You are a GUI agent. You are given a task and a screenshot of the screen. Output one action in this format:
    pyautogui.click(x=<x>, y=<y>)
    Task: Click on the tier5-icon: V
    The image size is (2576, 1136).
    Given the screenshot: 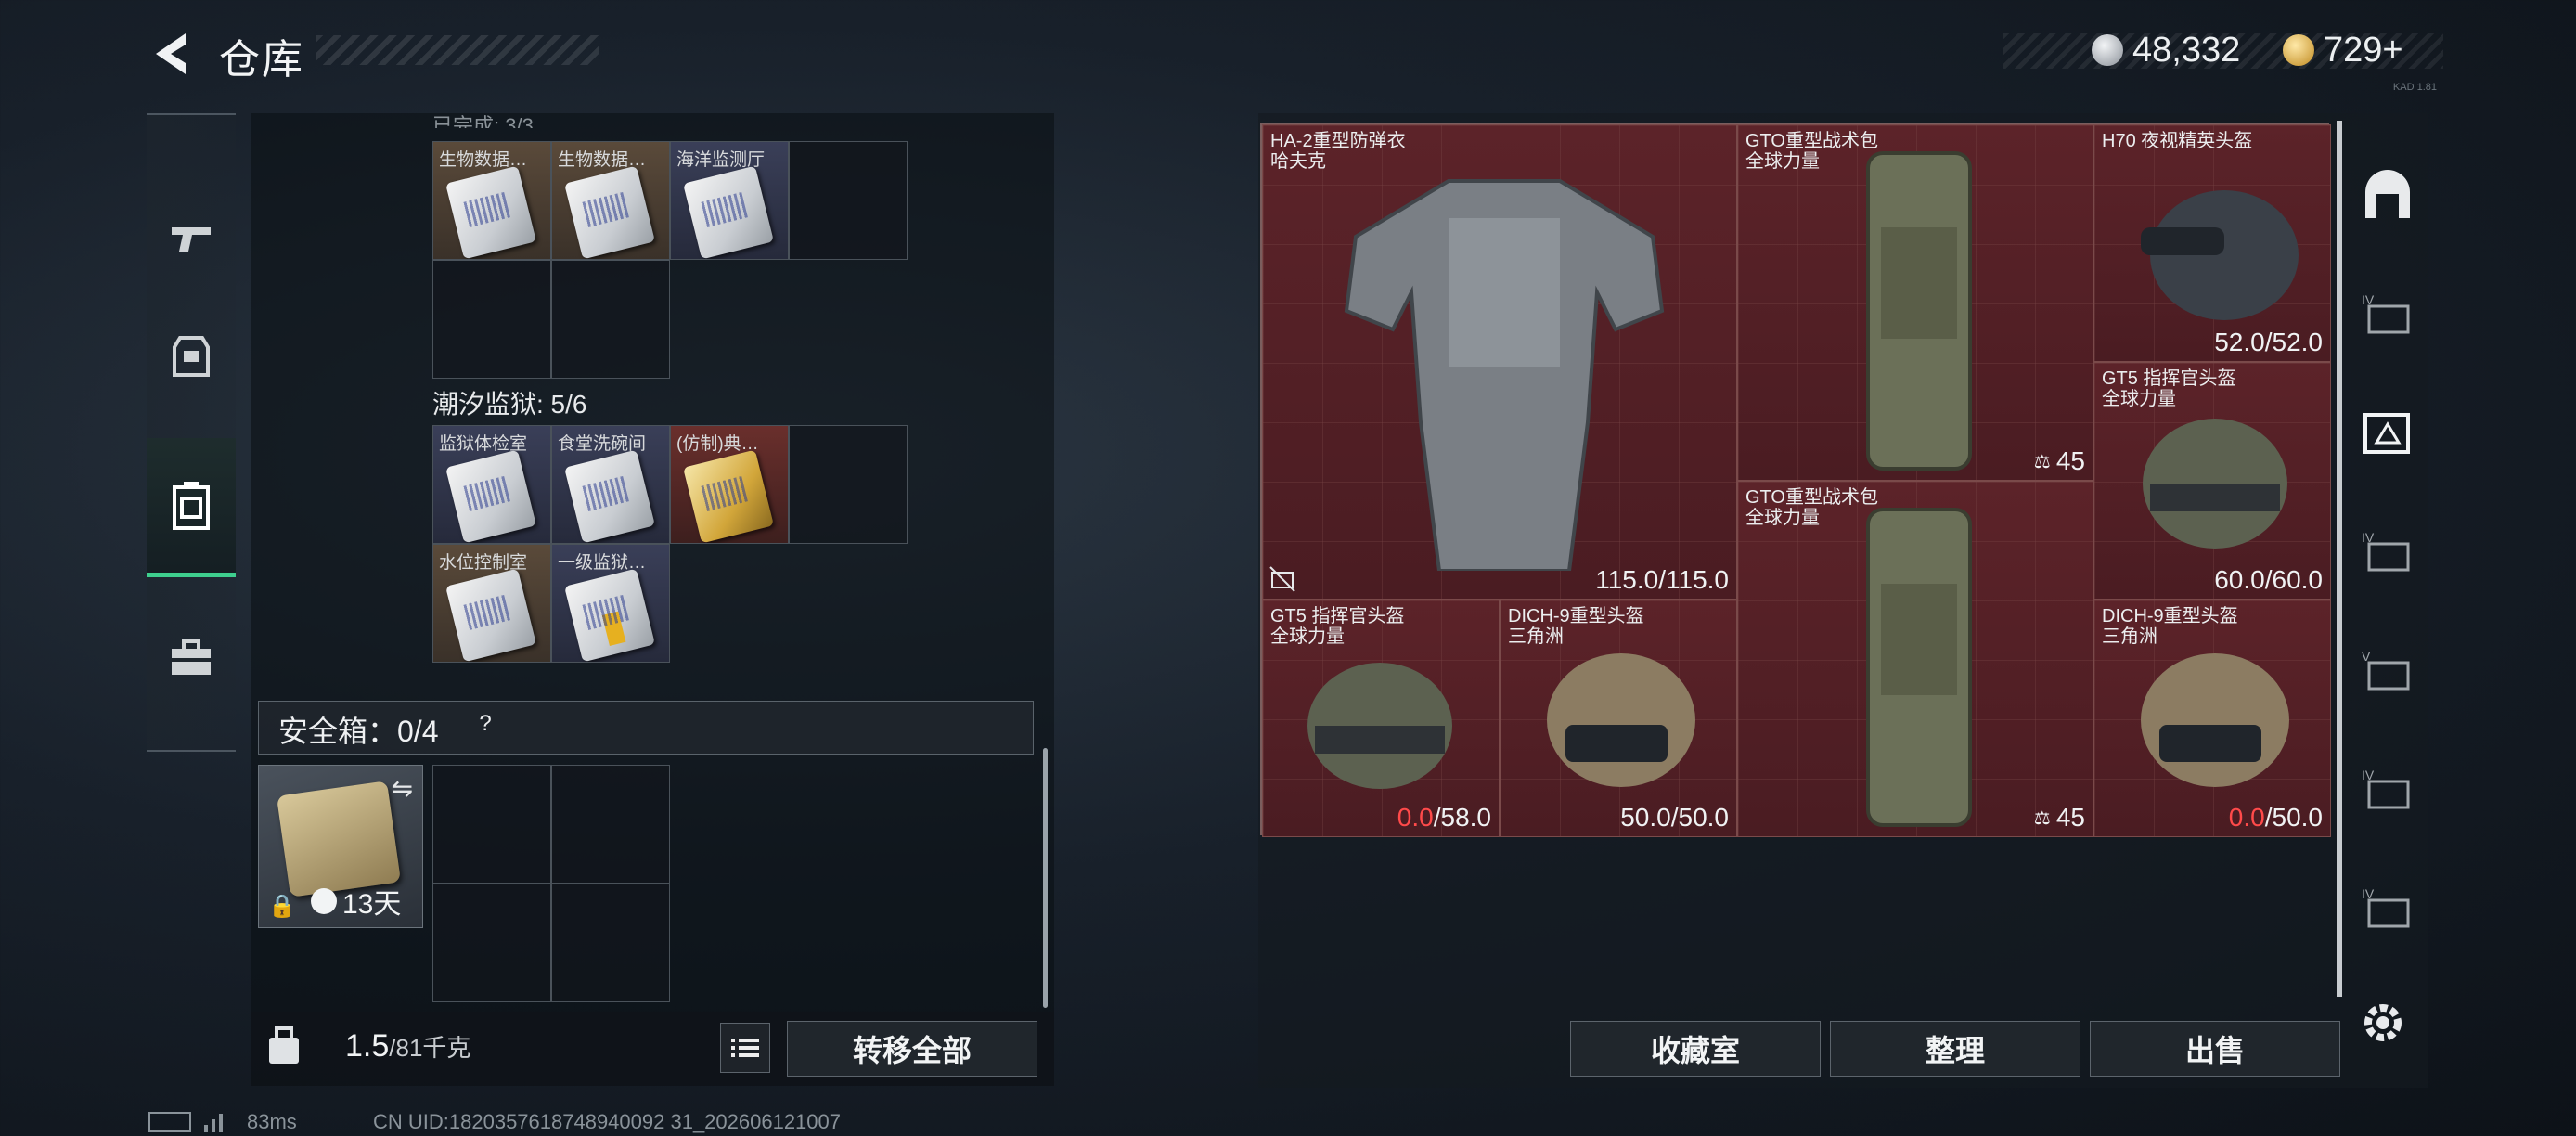 What is the action you would take?
    pyautogui.click(x=2386, y=670)
    